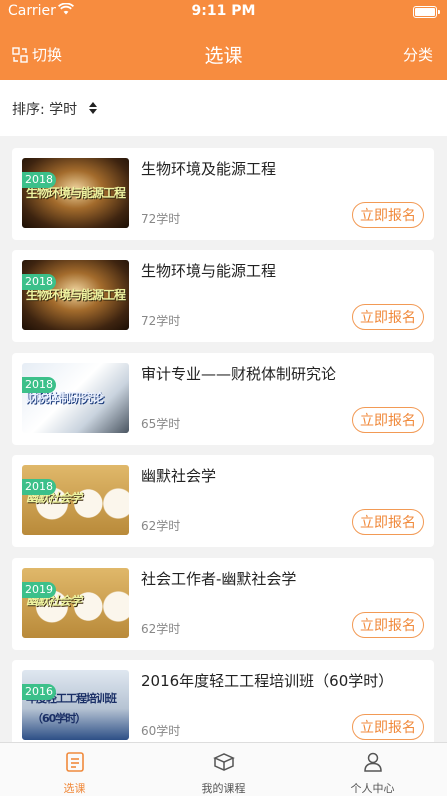  What do you see at coordinates (223, 40) in the screenshot?
I see `app-header: Carrier 9:11 PM 切换 选课 分类` at bounding box center [223, 40].